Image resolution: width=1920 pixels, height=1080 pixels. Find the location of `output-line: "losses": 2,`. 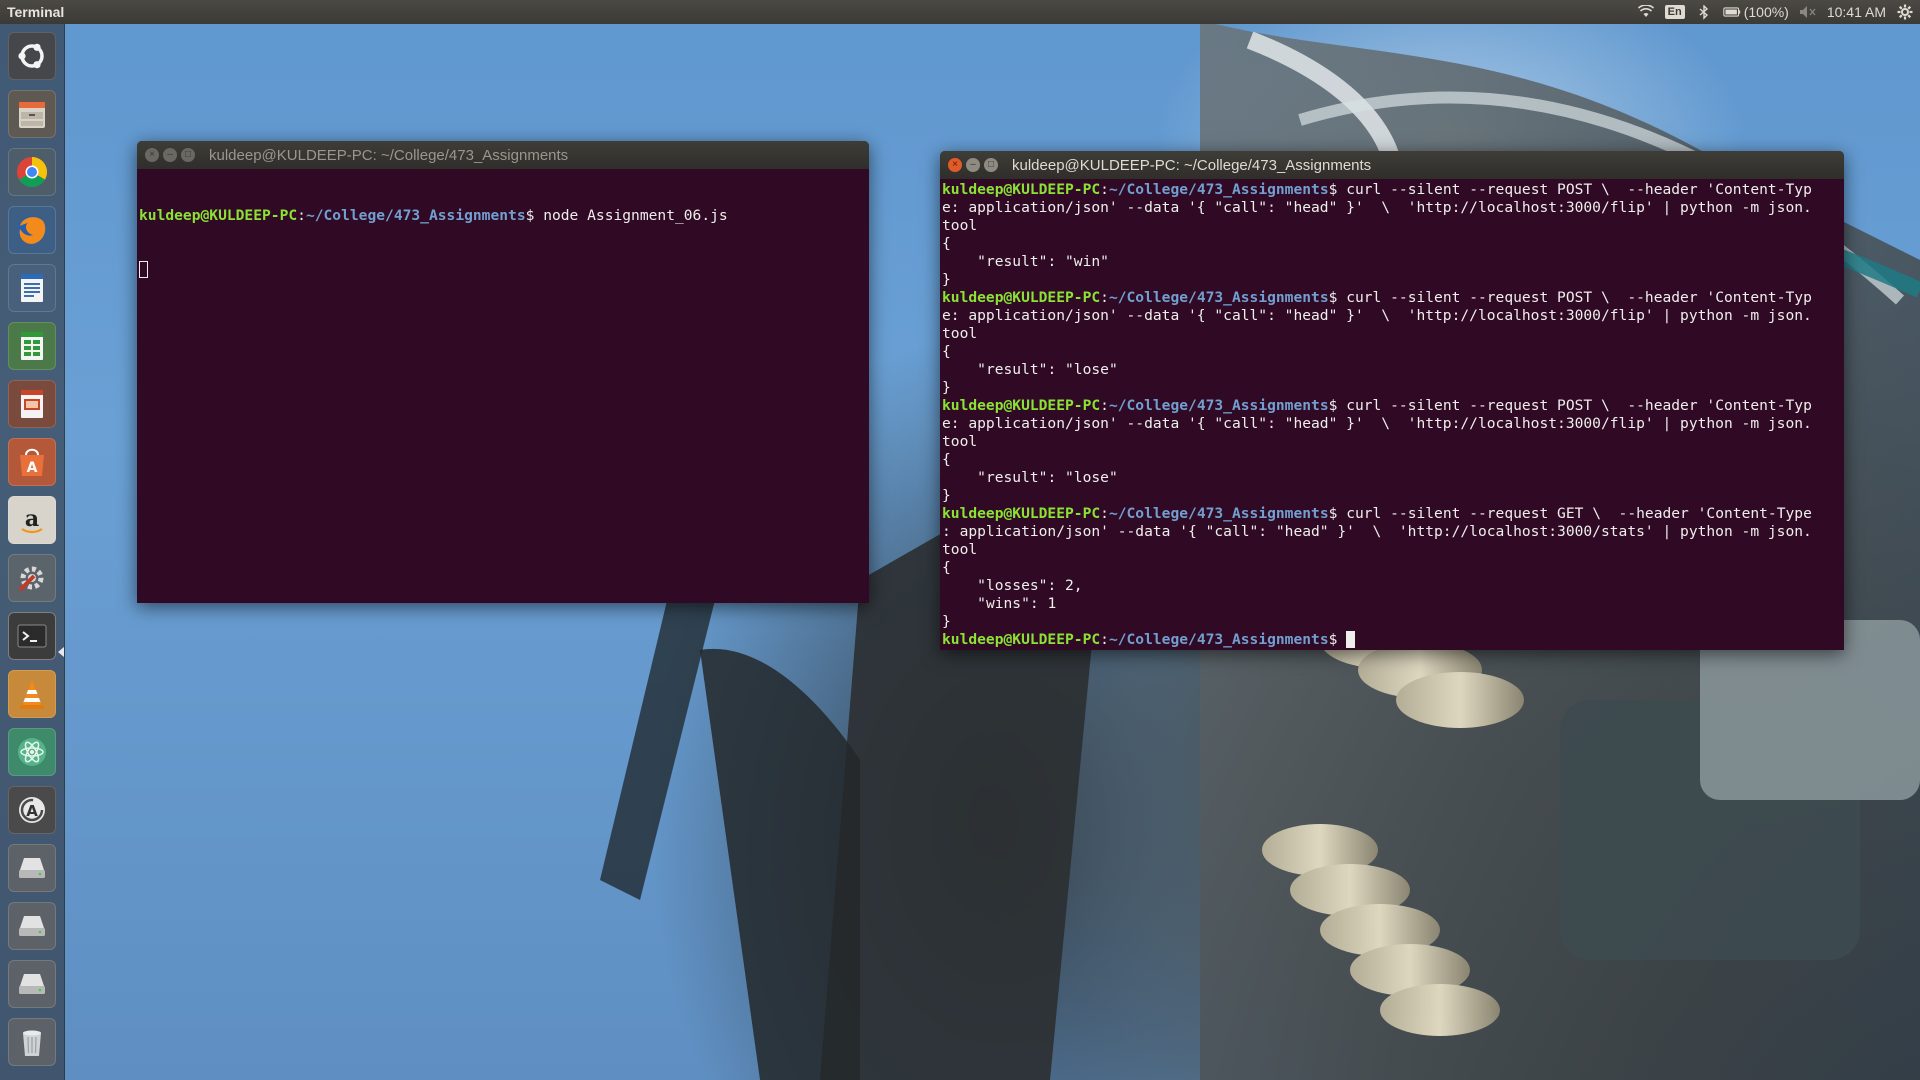

output-line: "losses": 2, is located at coordinates (1012, 585).